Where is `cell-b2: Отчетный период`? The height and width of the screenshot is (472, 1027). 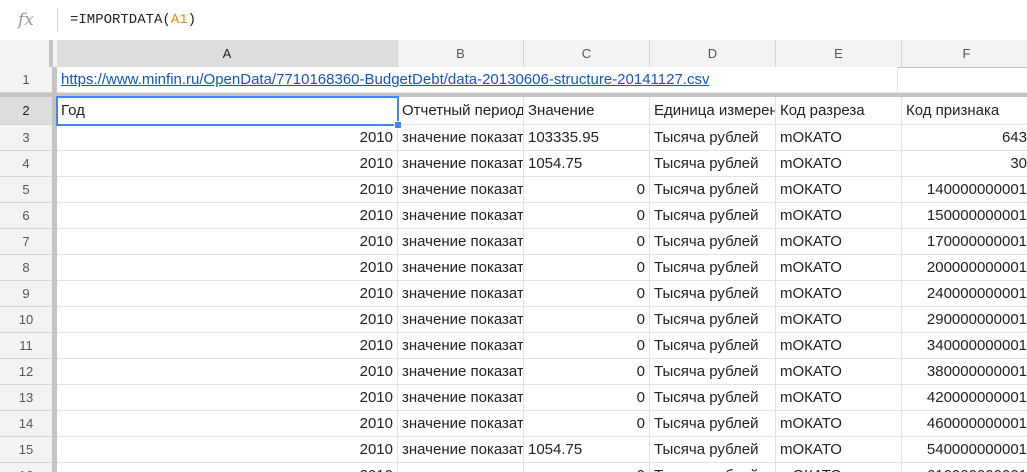
cell-b2: Отчетный период is located at coordinates (461, 111).